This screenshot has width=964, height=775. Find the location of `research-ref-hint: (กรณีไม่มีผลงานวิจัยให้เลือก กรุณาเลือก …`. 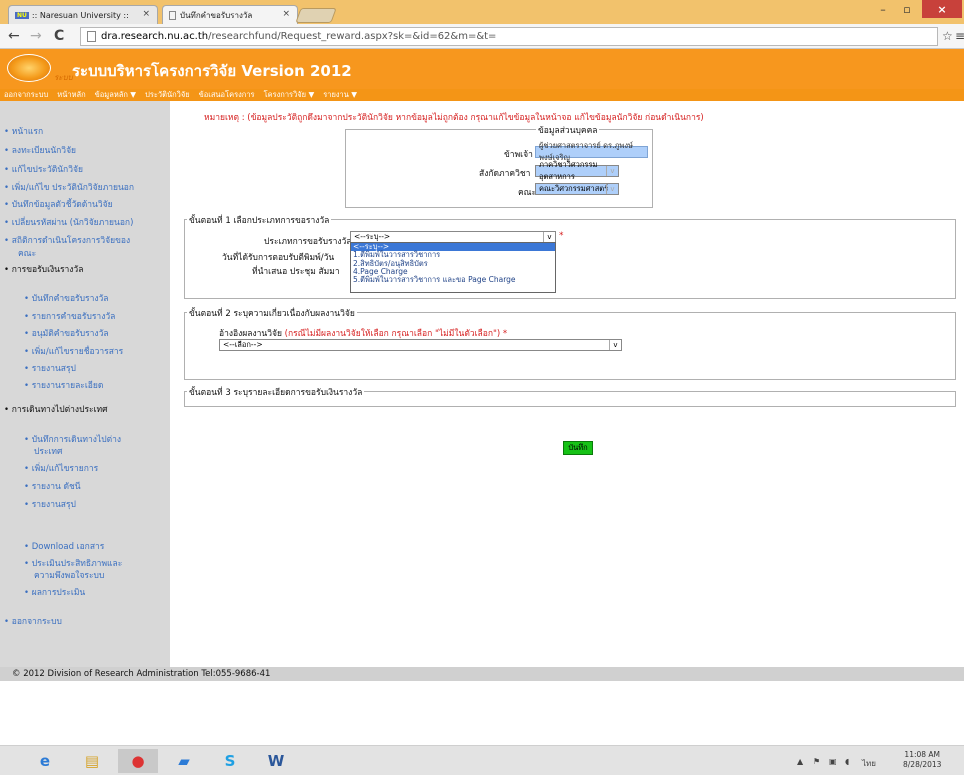

research-ref-hint: (กรณีไม่มีผลงานวิจัยให้เลือก กรุณาเลือก … is located at coordinates (396, 334).